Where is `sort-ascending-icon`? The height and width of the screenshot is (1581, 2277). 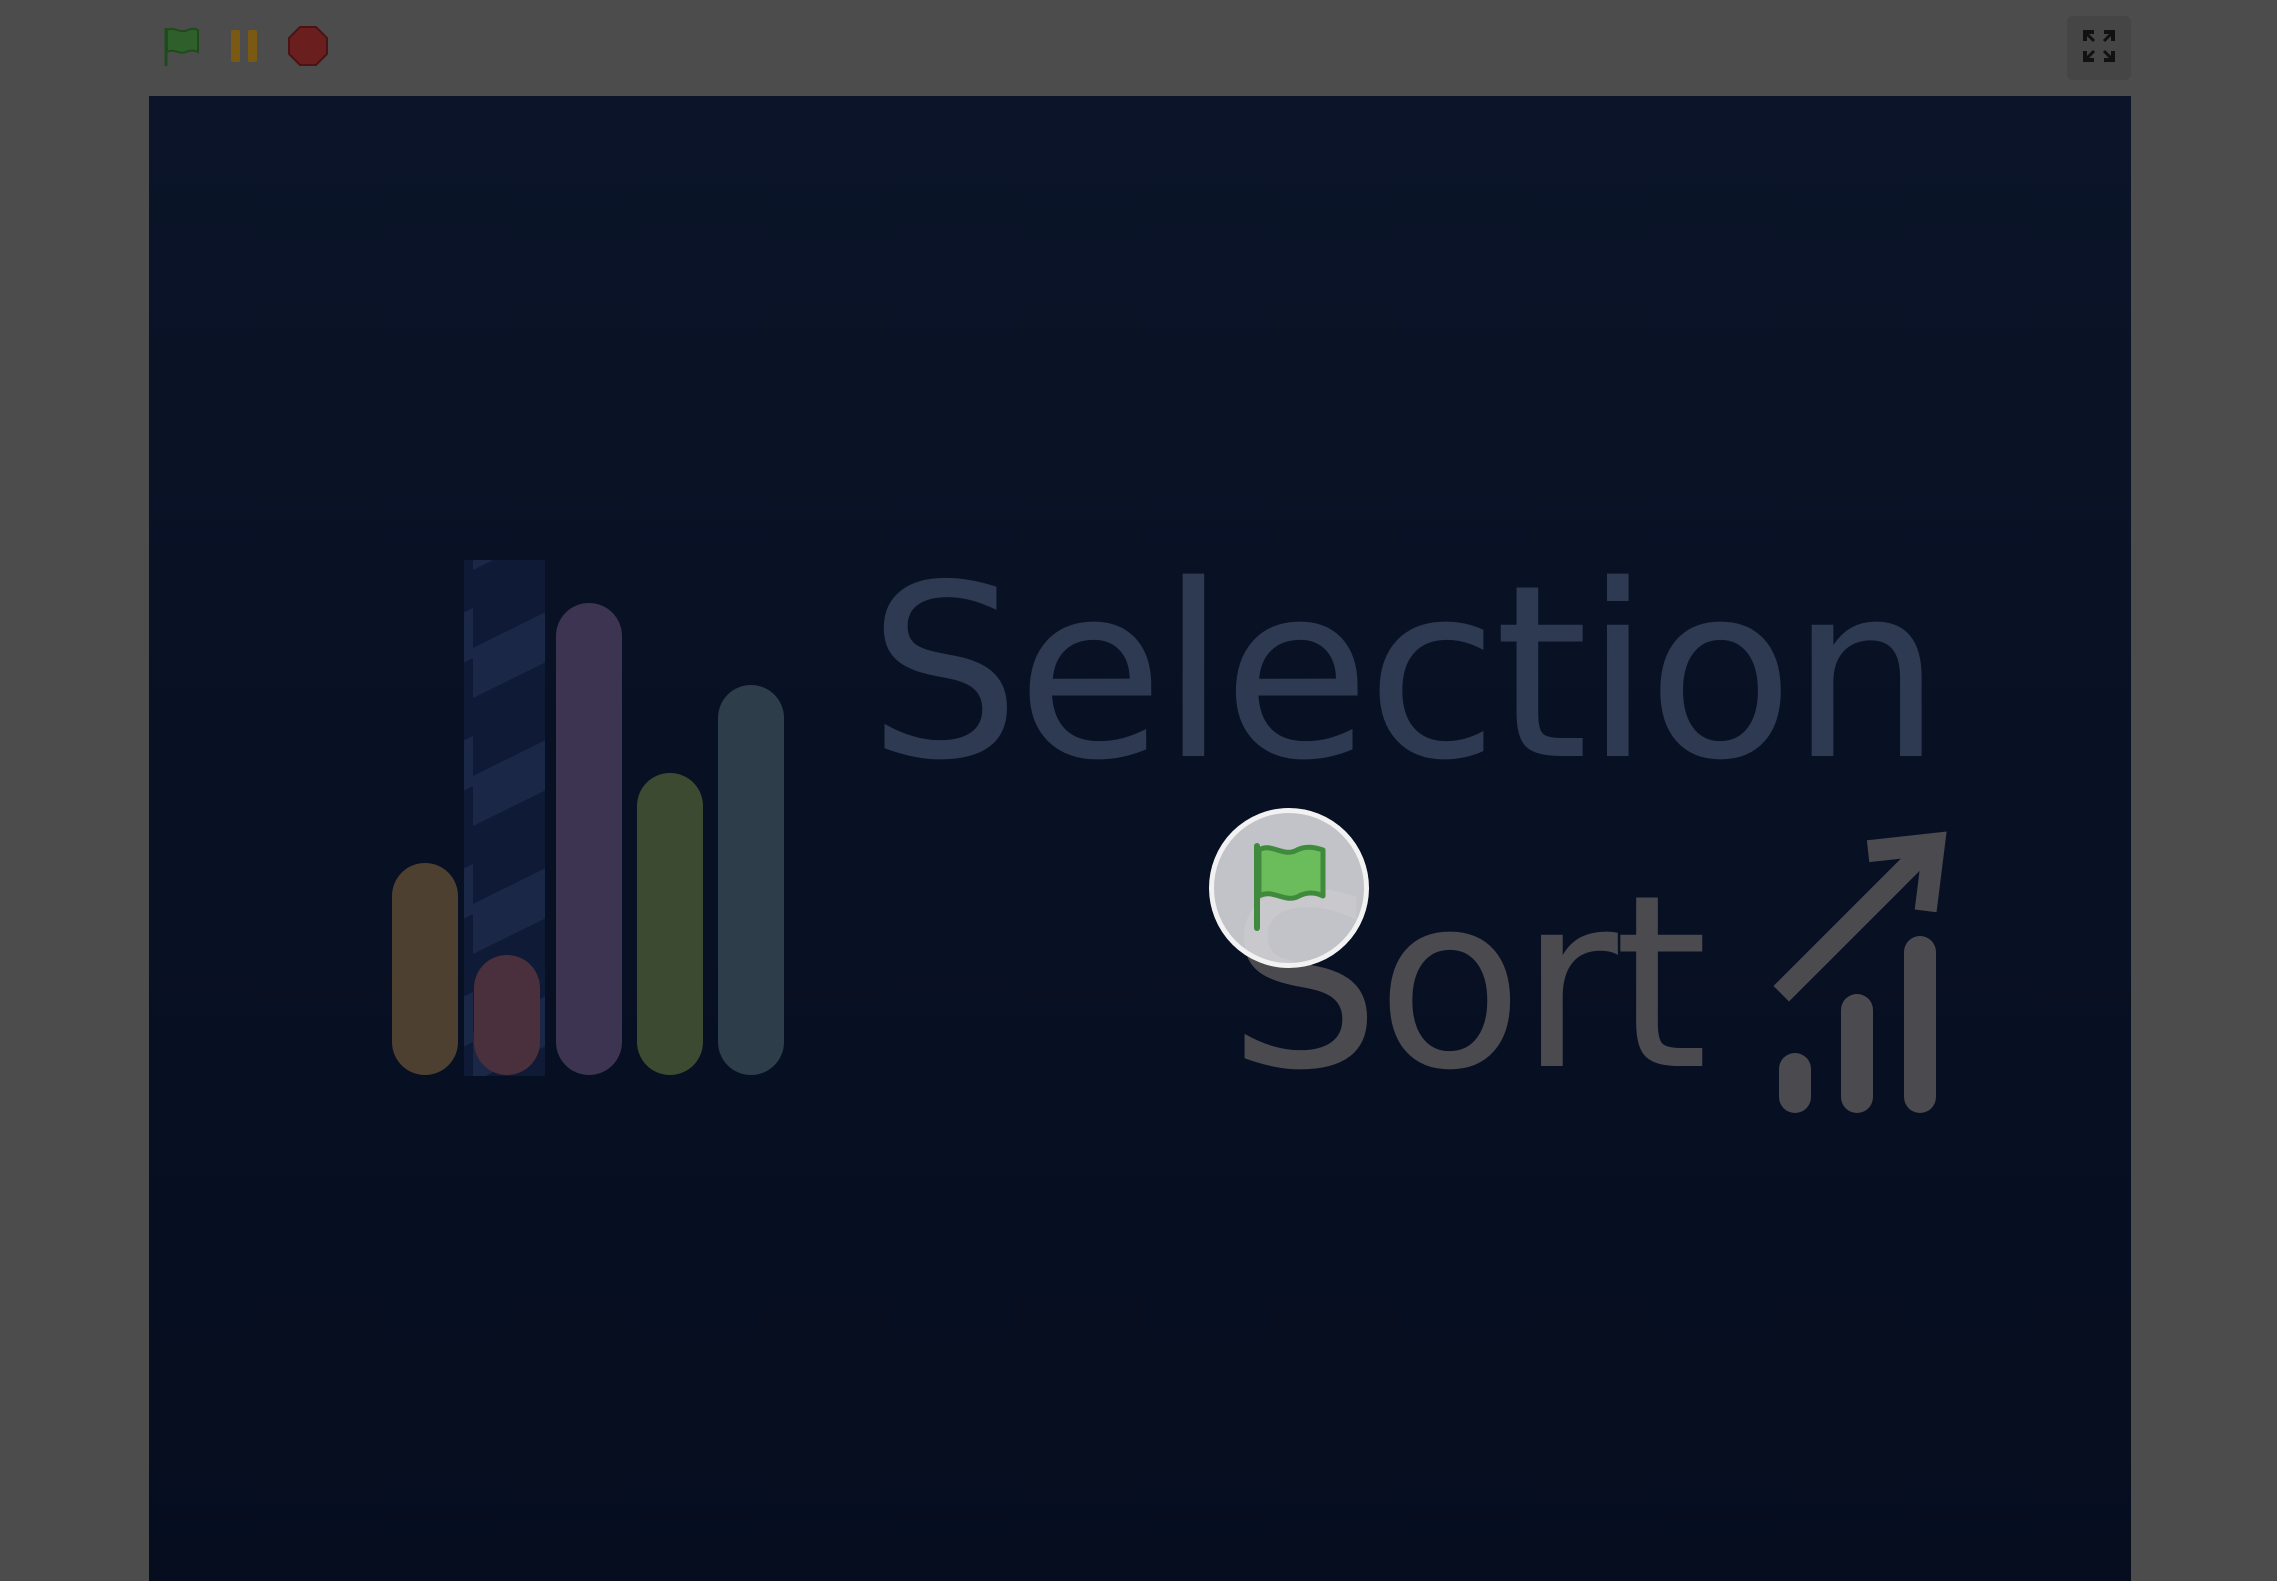
sort-ascending-icon is located at coordinates (1860, 972).